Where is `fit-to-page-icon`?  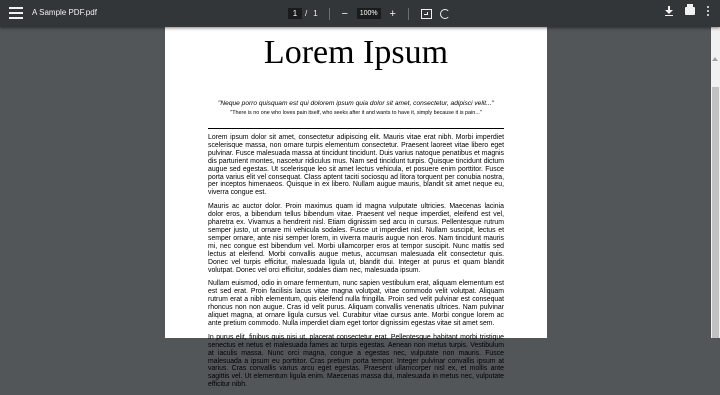 fit-to-page-icon is located at coordinates (426, 13).